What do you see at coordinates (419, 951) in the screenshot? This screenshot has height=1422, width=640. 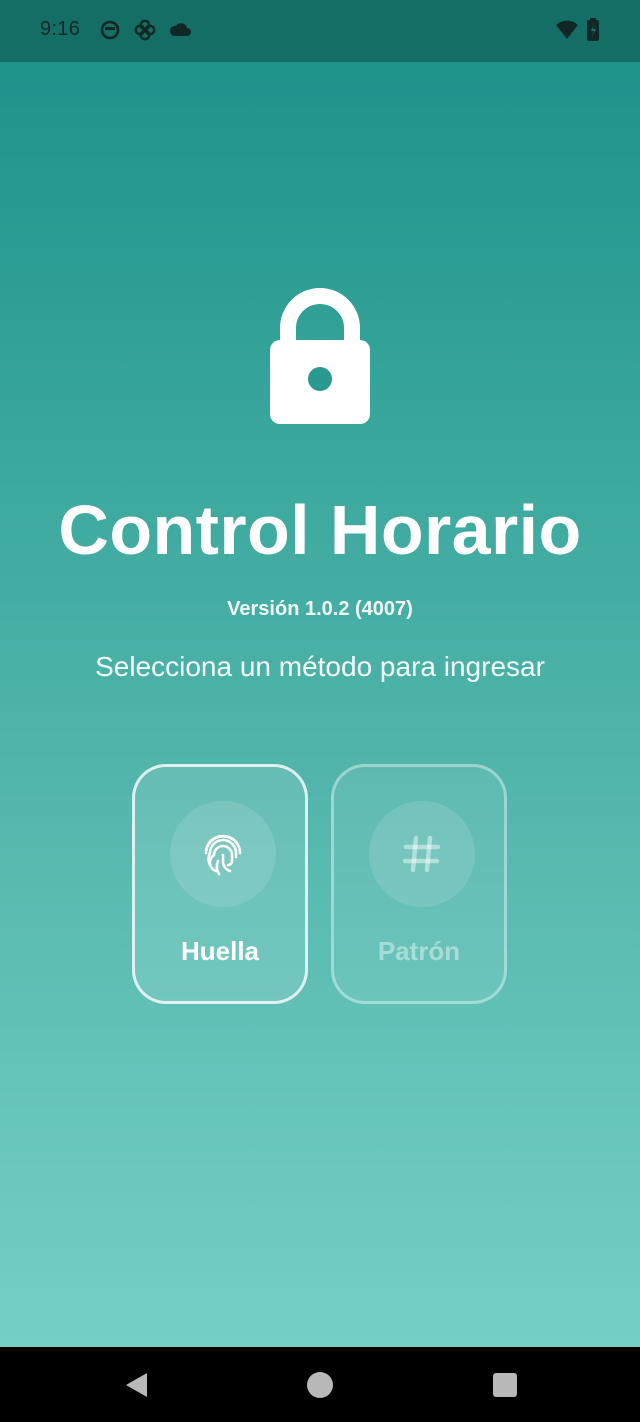 I see `pattern-method-label: Patrón` at bounding box center [419, 951].